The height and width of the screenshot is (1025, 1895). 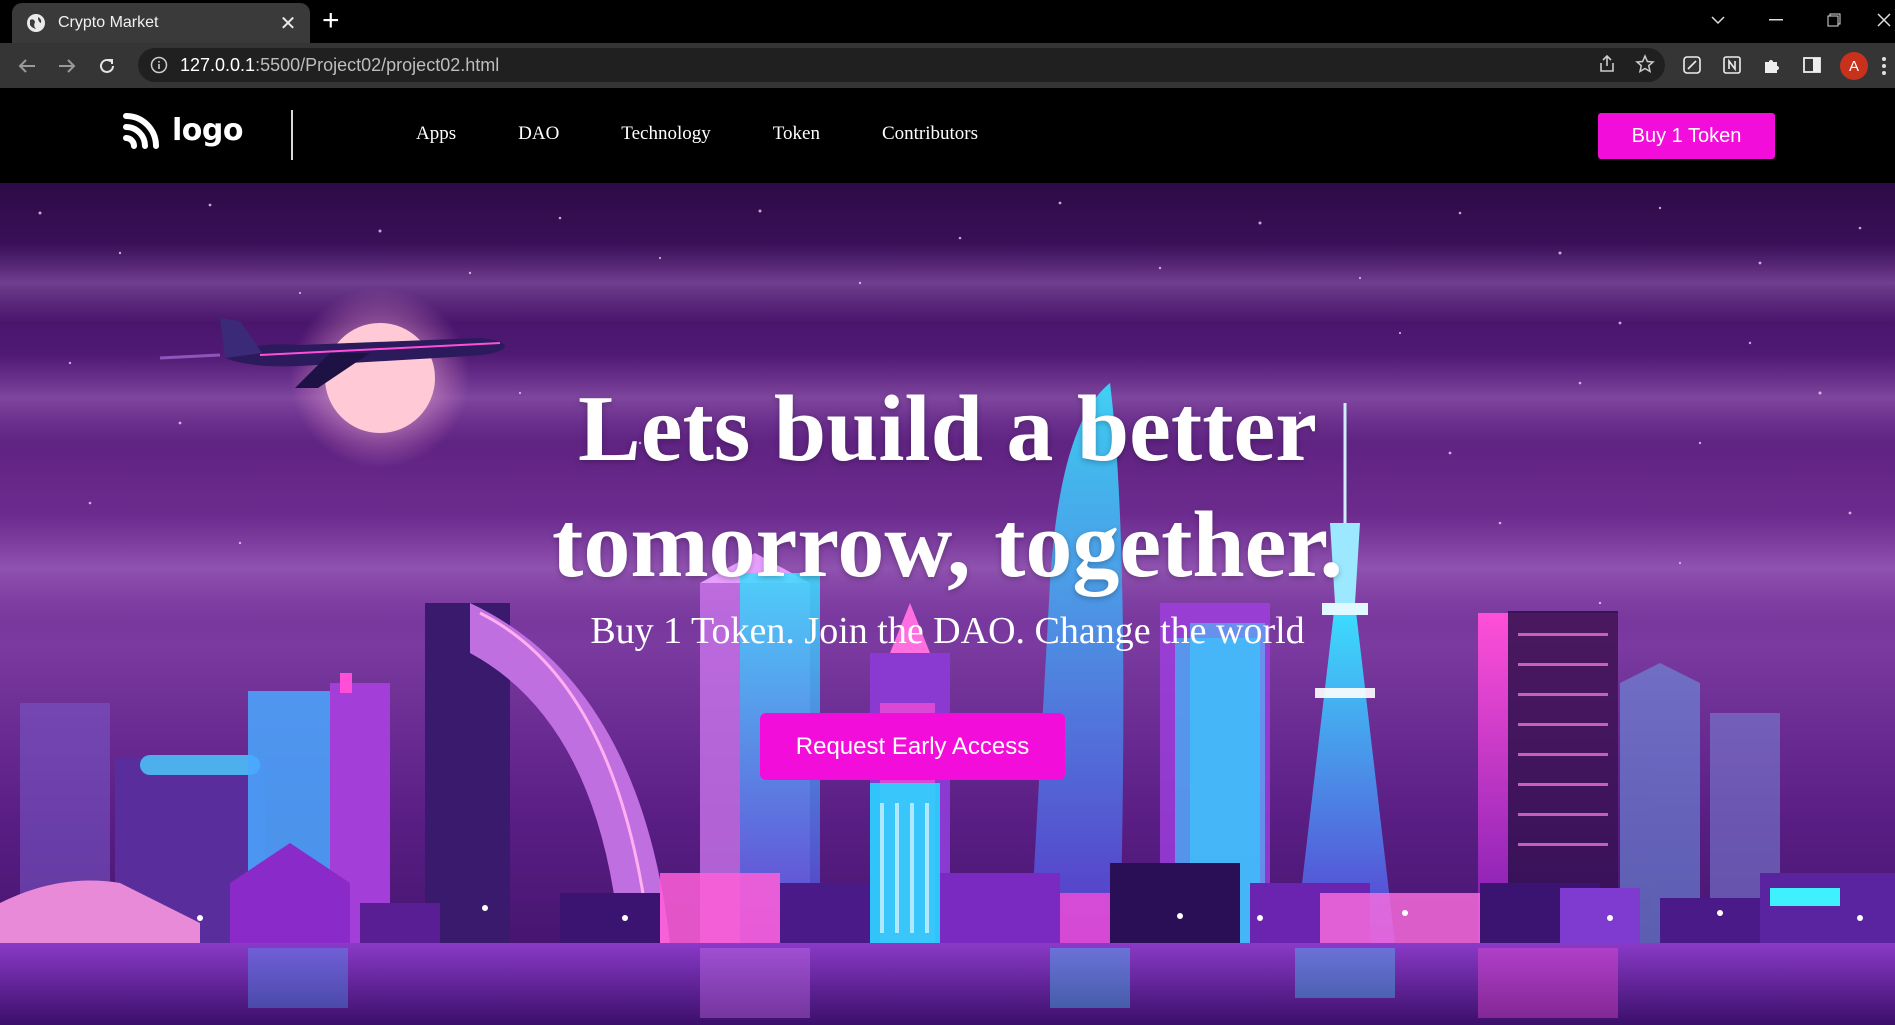 I want to click on tab-close-icon: ✕, so click(x=288, y=23).